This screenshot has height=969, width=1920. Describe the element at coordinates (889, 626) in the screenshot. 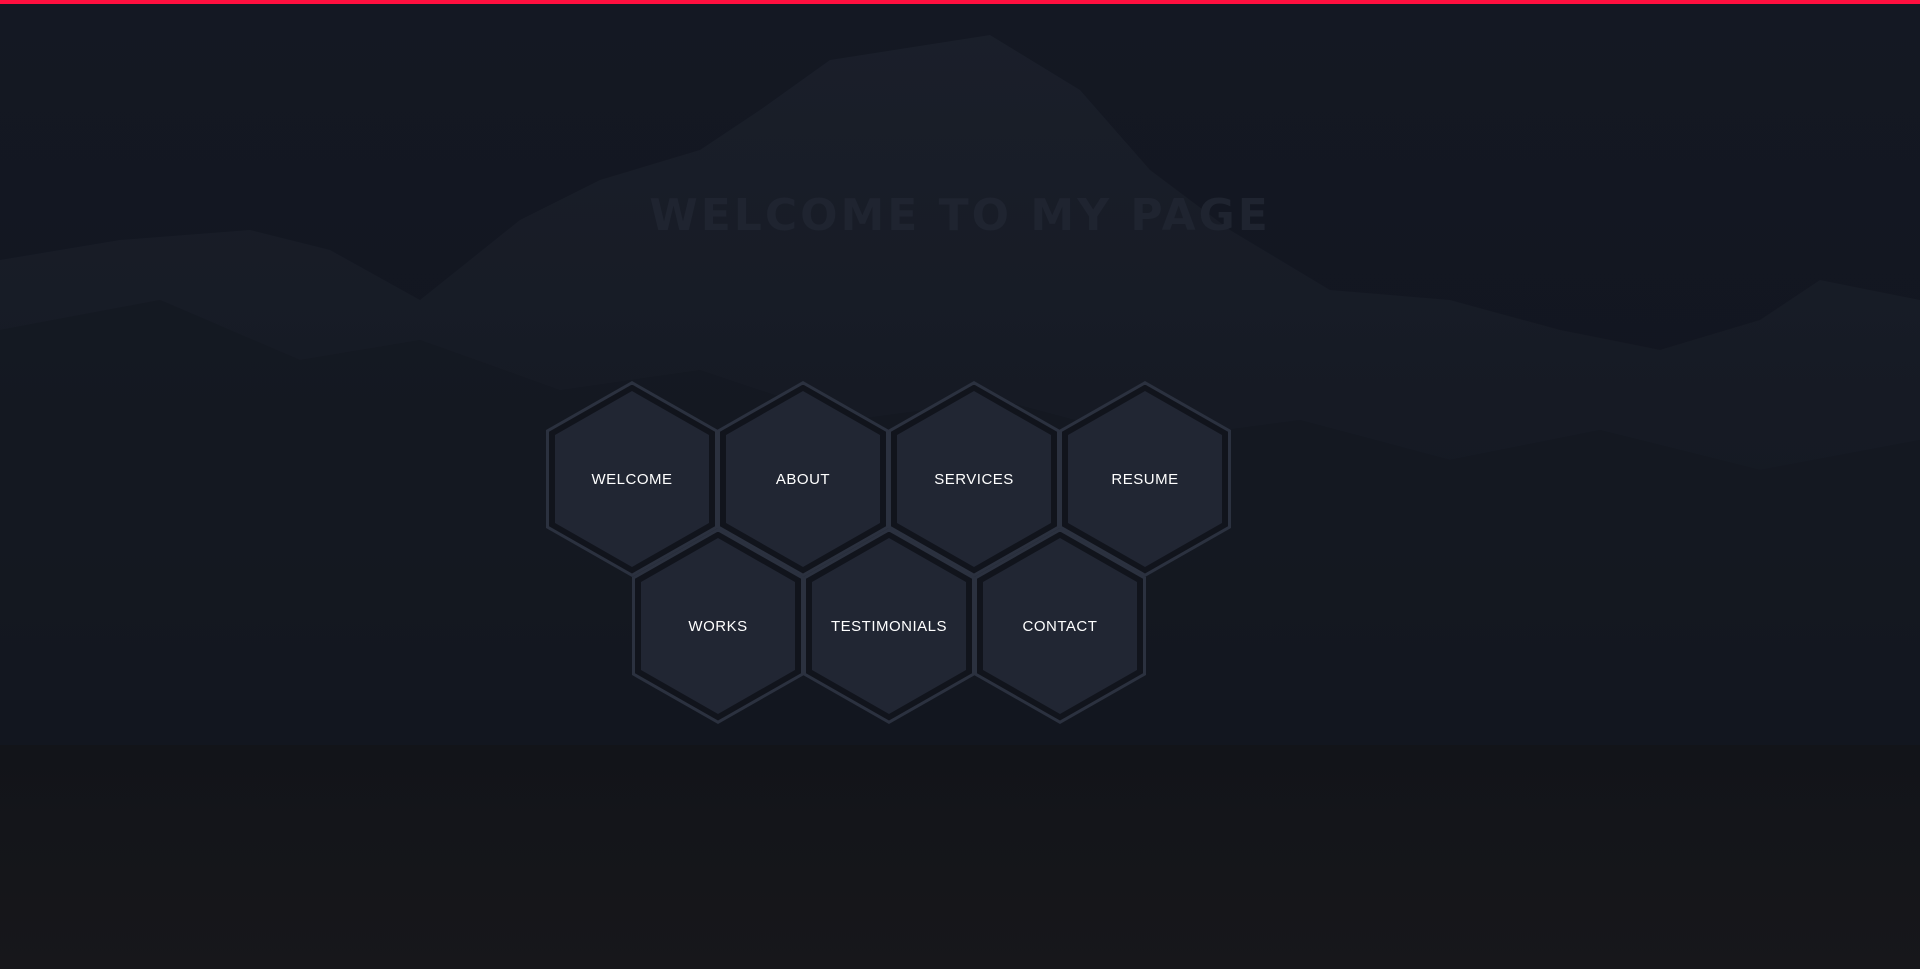

I see `hex-nav-label: TESTIMONIALS` at that location.